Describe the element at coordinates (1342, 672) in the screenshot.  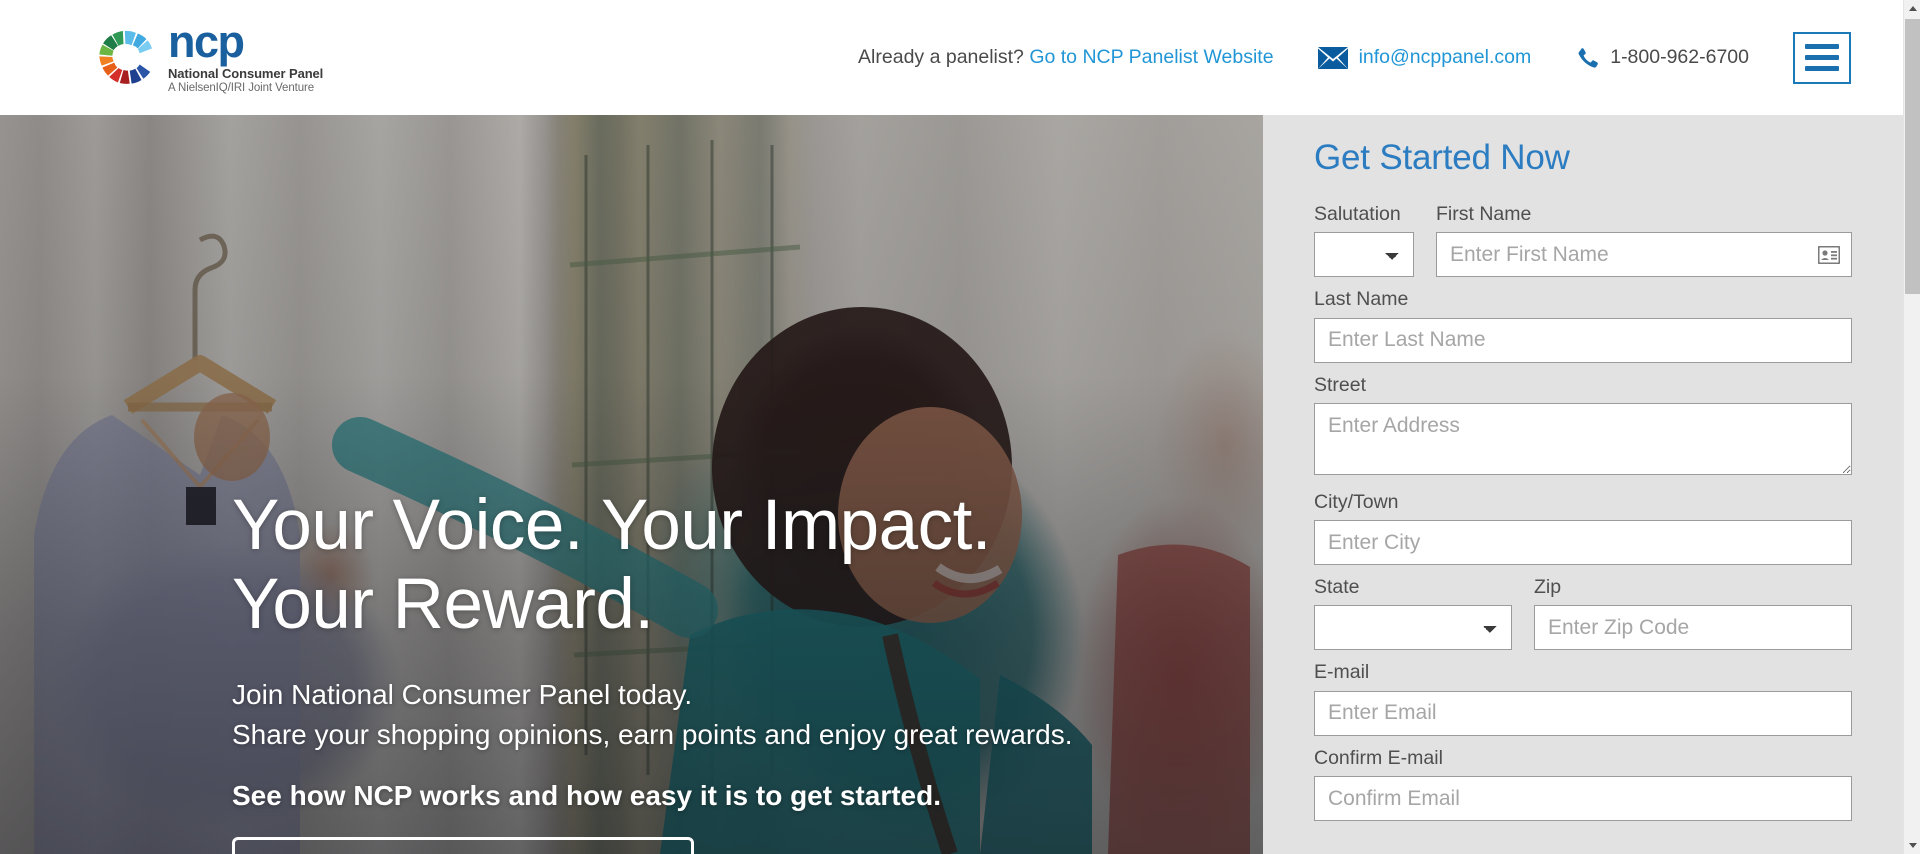
I see `email-label: E-mail` at that location.